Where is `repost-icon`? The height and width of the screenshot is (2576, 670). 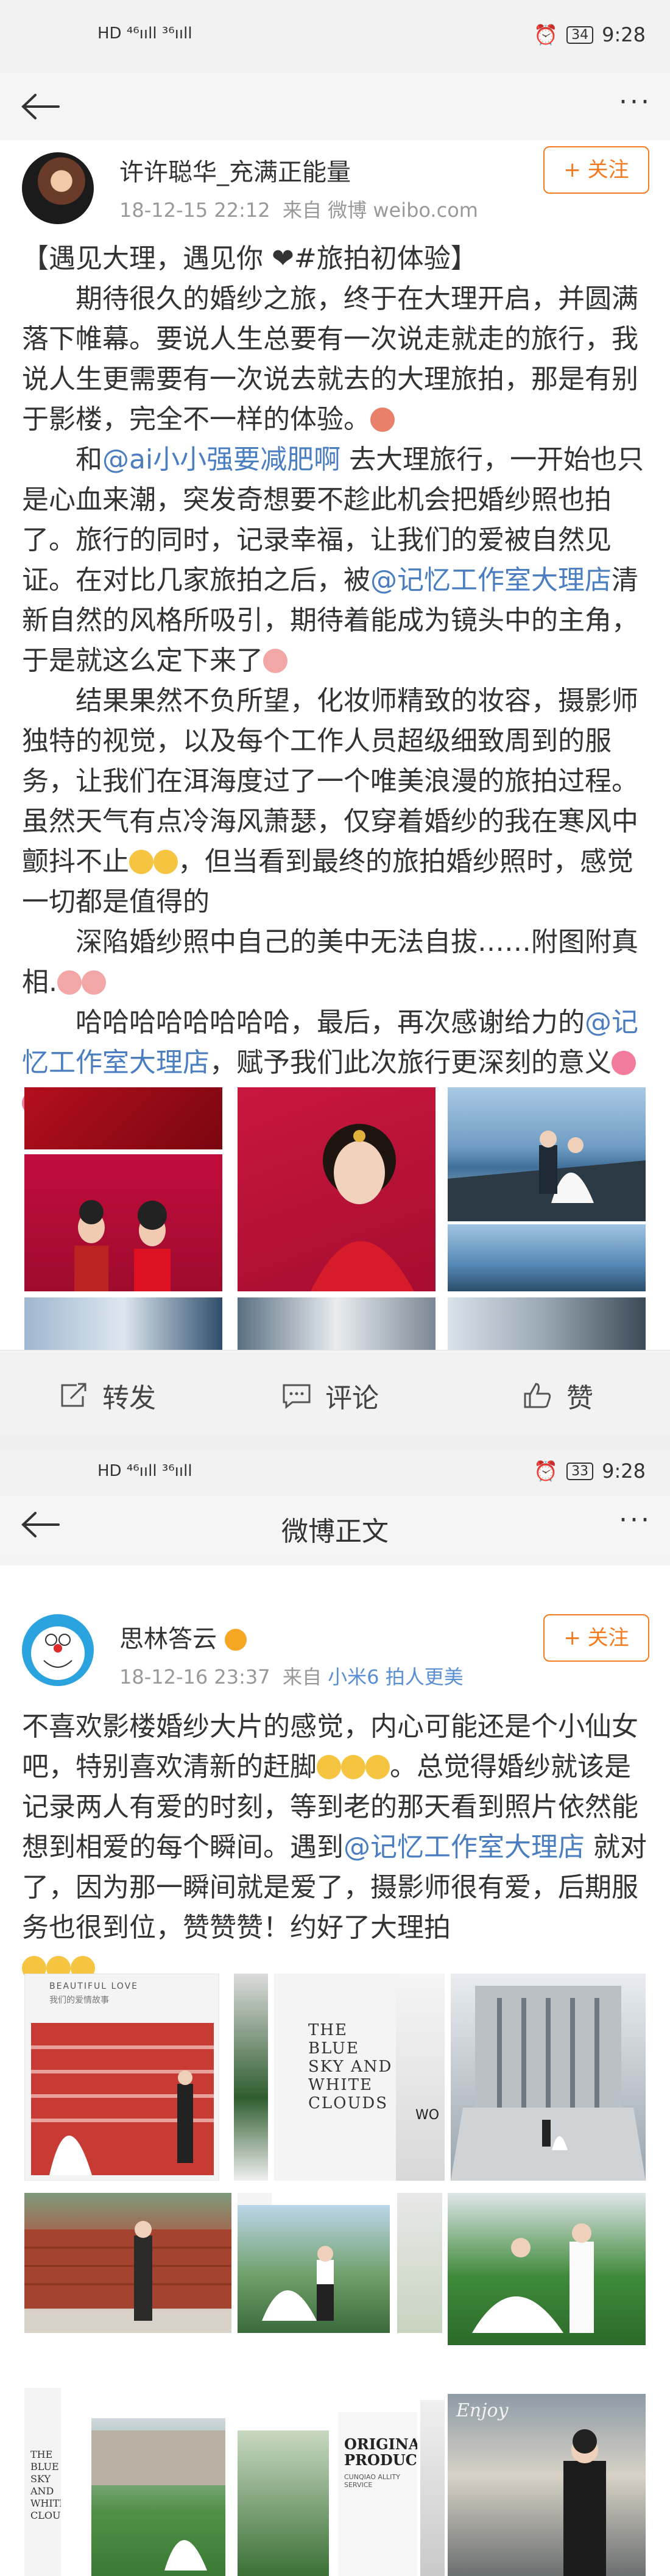
repost-icon is located at coordinates (73, 1395).